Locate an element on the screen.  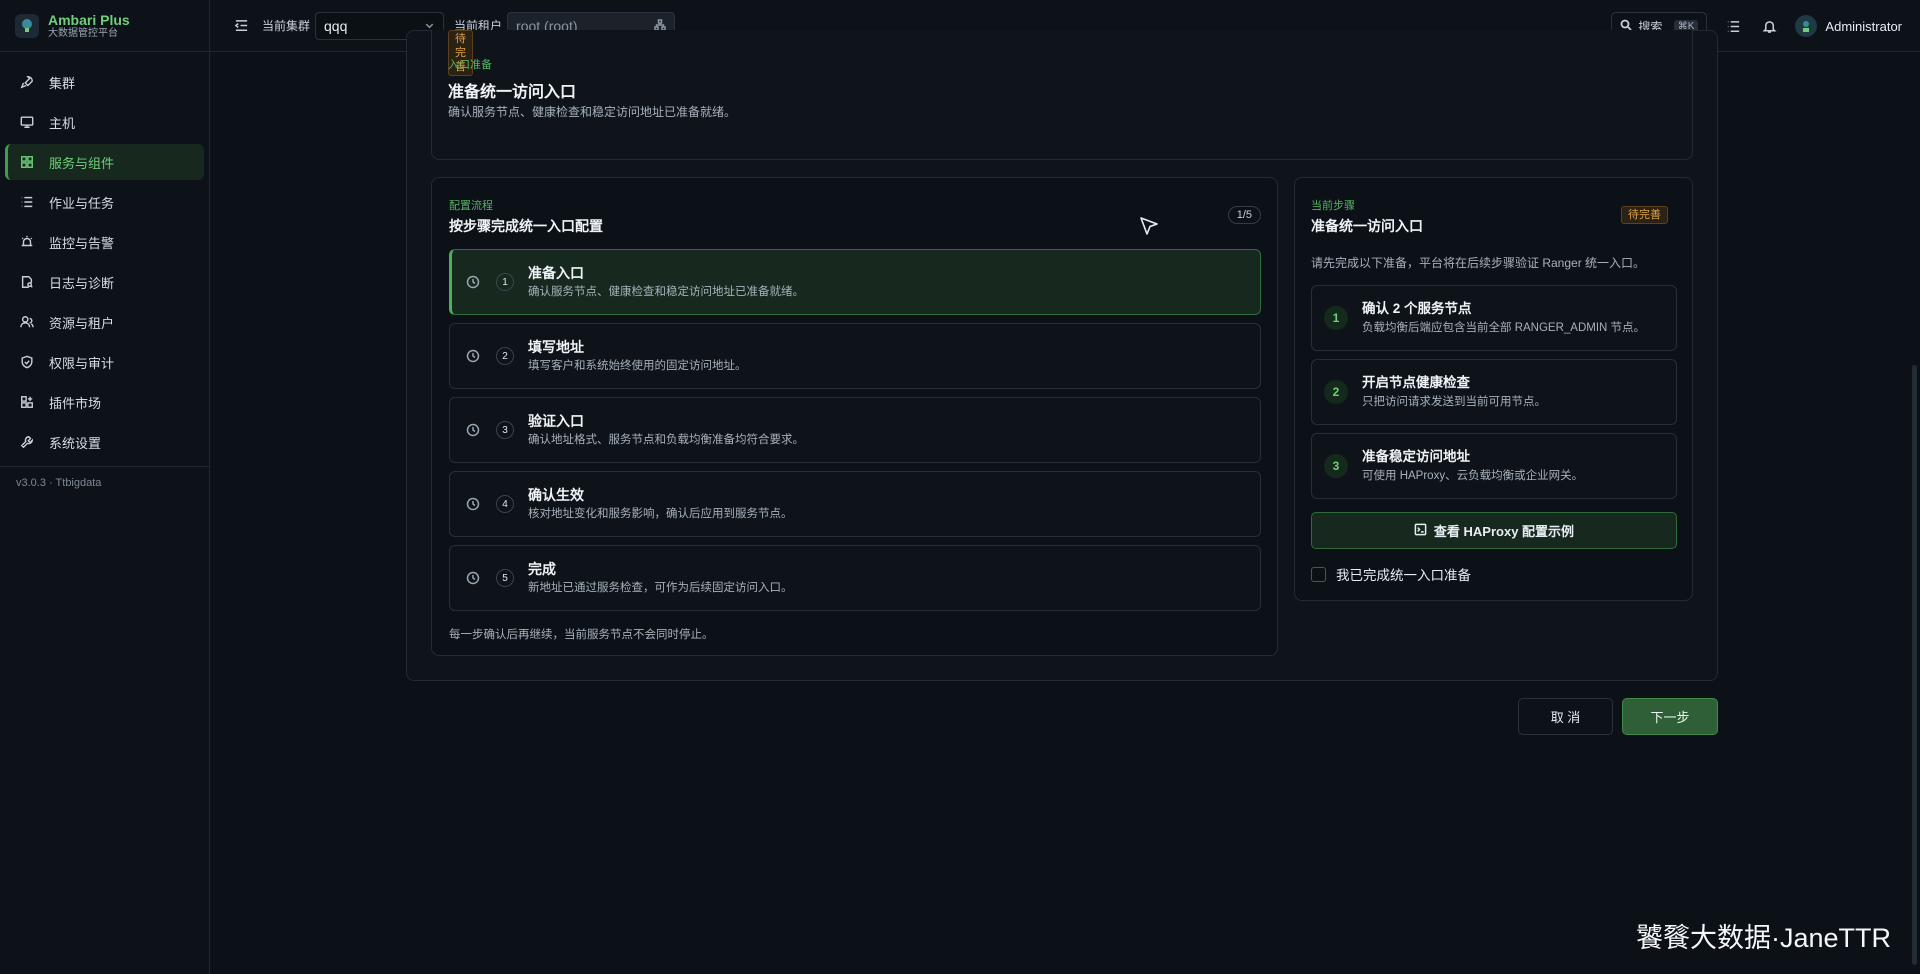
list-icon is located at coordinates (27, 202).